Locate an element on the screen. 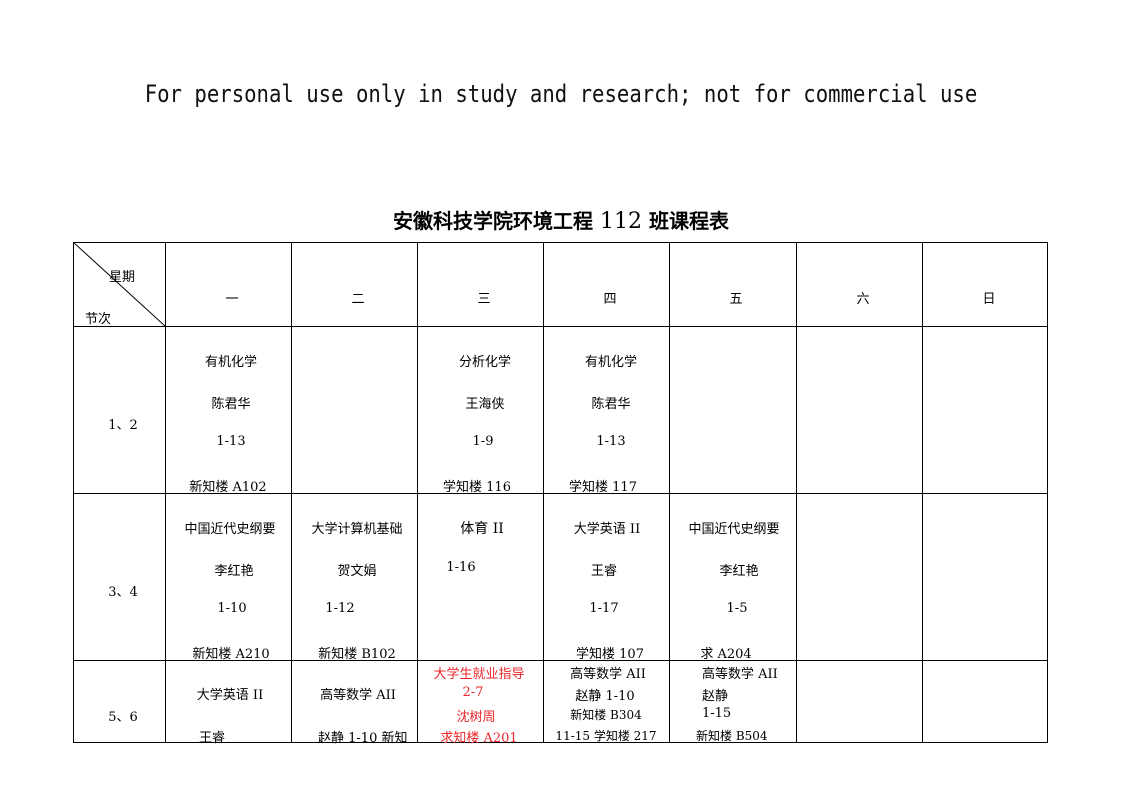  page-title: 安徽科技学院环境工程 112 班课程表 is located at coordinates (561, 219).